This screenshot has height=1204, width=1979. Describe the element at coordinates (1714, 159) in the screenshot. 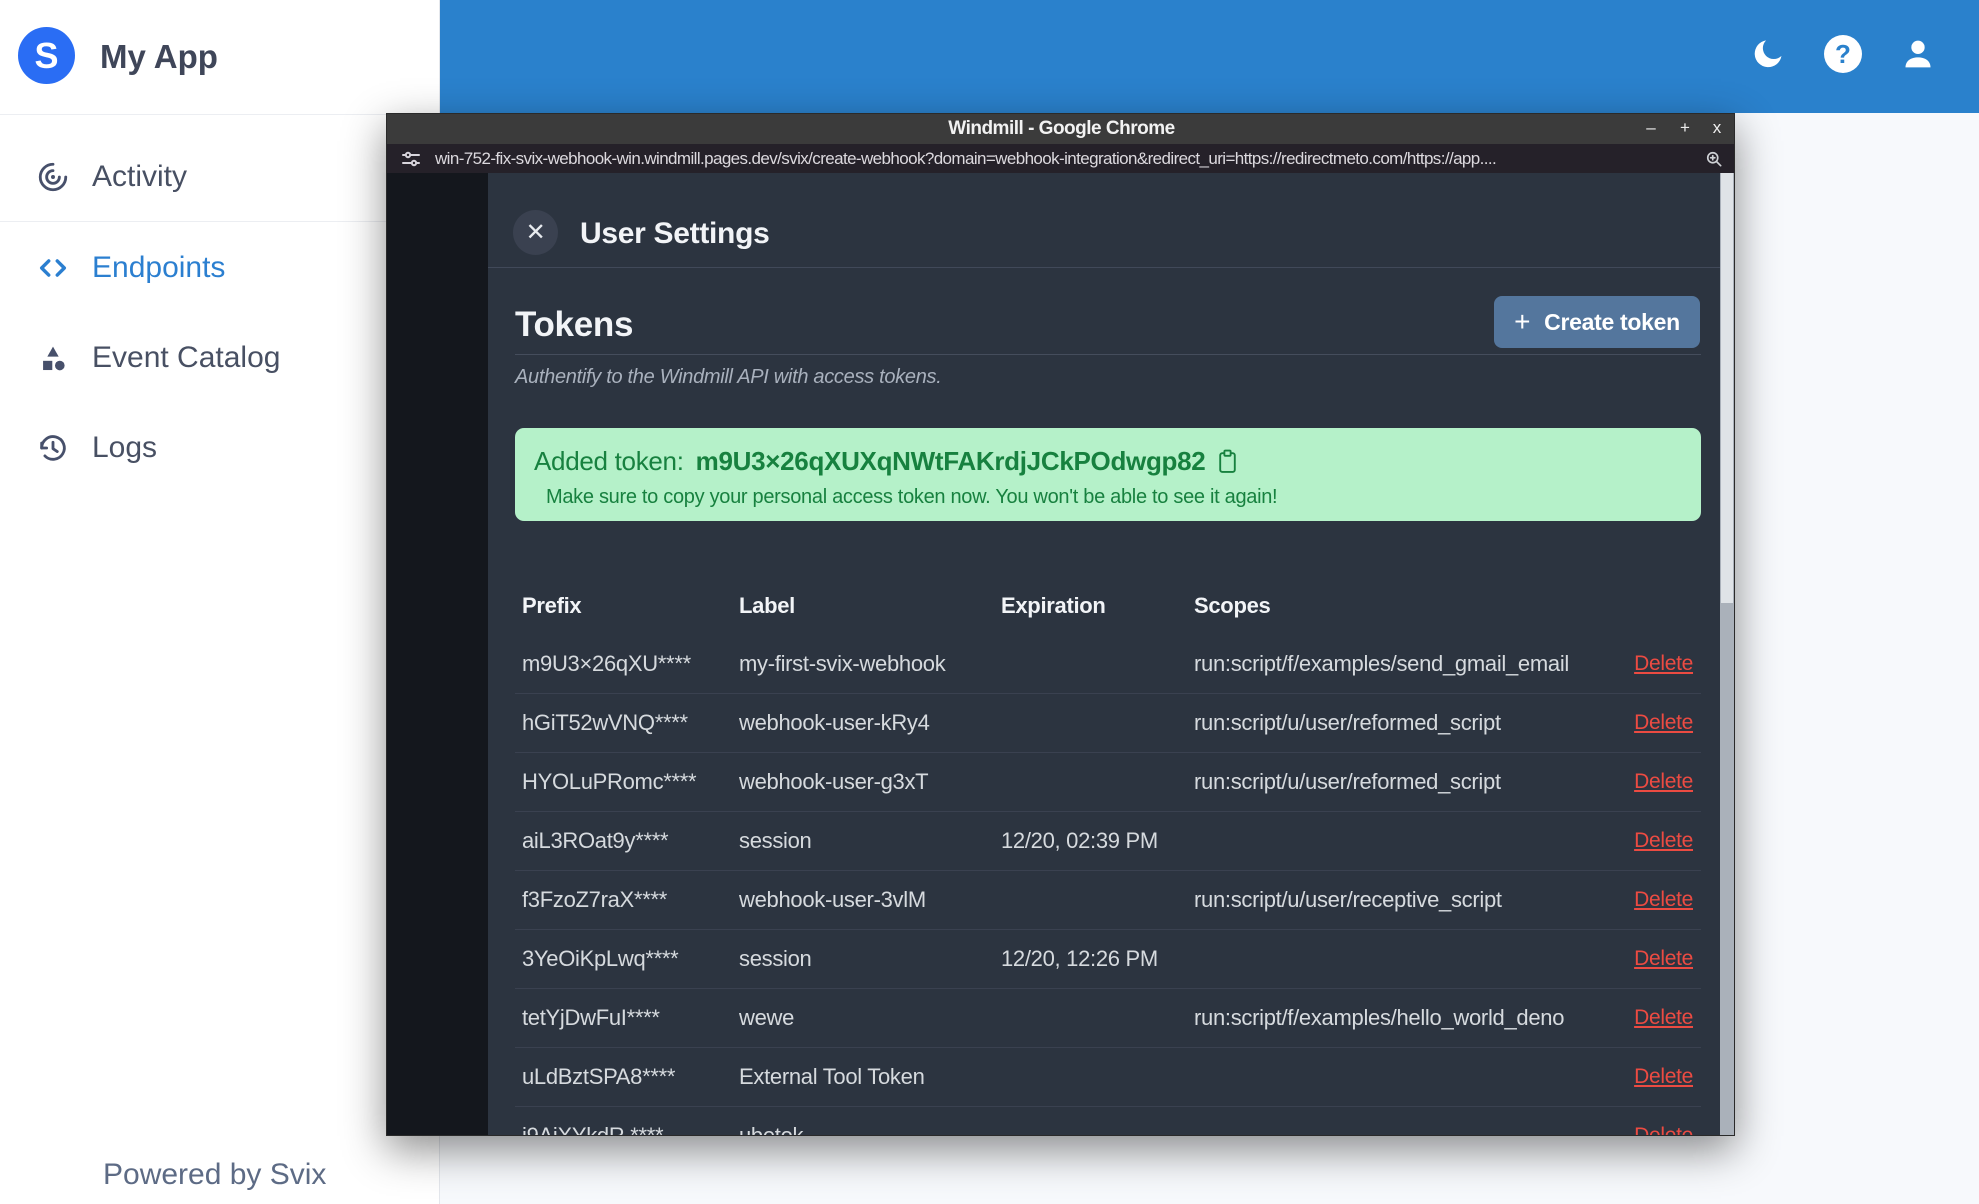

I see `zoom-search-icon` at that location.